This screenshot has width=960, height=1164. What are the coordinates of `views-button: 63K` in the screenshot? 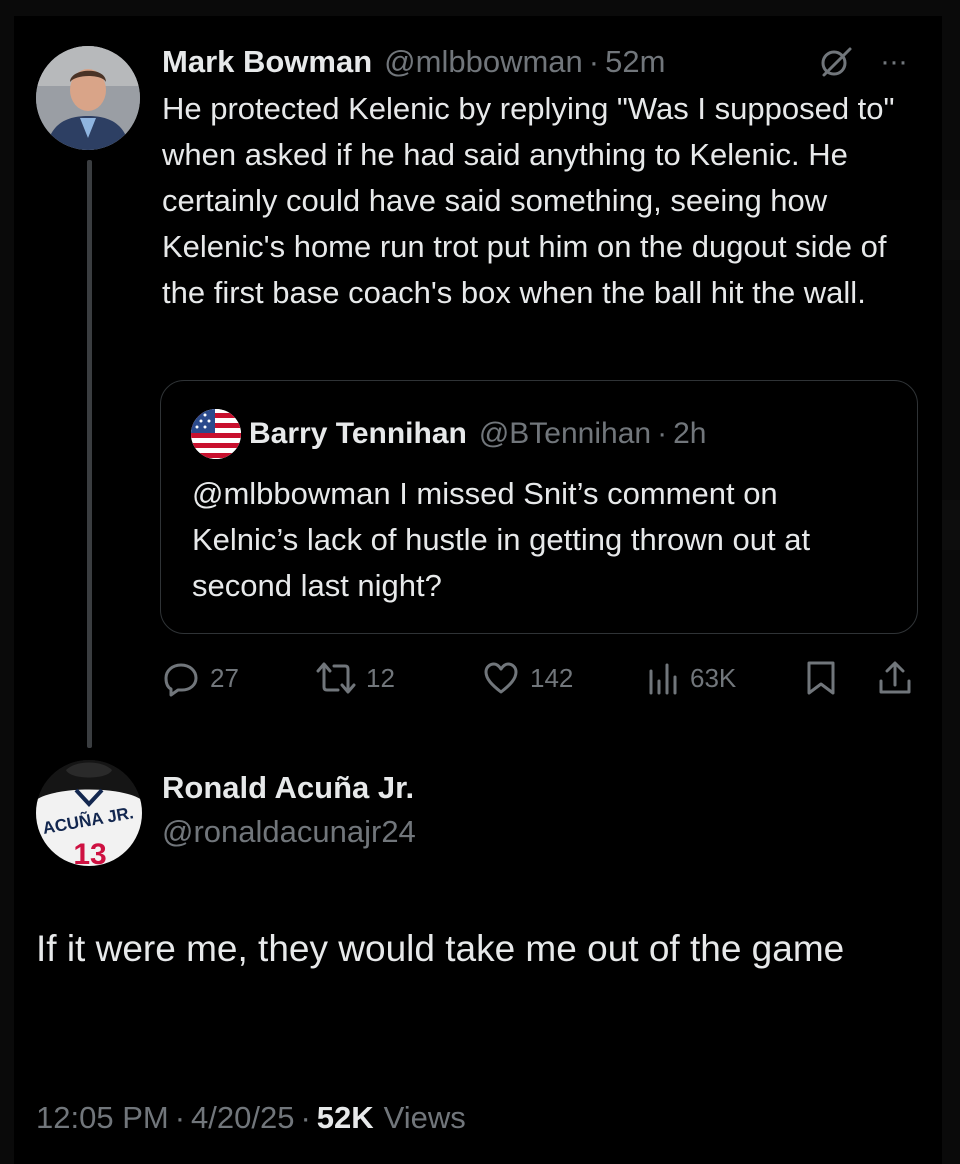 It's located at (691, 678).